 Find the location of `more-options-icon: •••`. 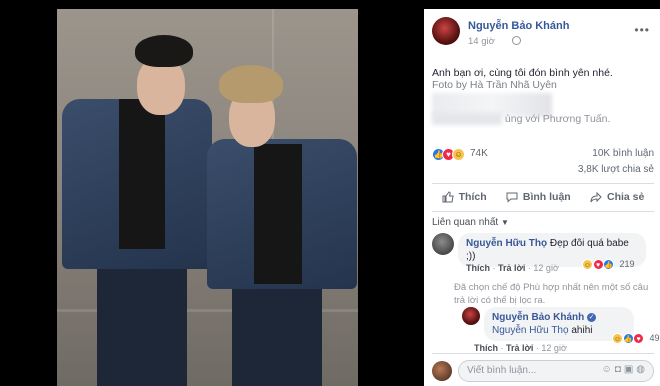

more-options-icon: ••• is located at coordinates (642, 30).